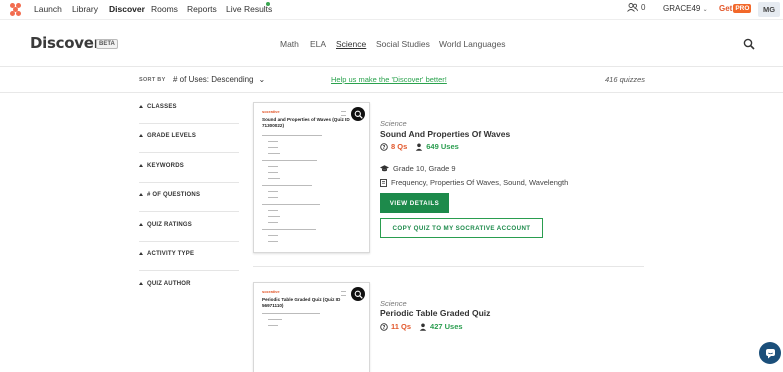 The height and width of the screenshot is (372, 783). What do you see at coordinates (685, 8) in the screenshot?
I see `room-selector: GRACE49 ⌄` at bounding box center [685, 8].